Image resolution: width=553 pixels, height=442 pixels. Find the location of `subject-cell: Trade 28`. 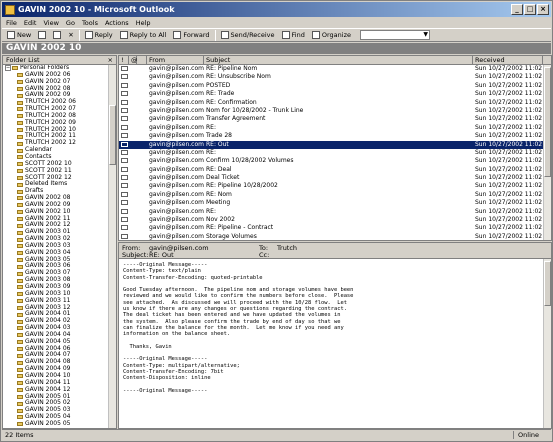

subject-cell: Trade 28 is located at coordinates (219, 136).